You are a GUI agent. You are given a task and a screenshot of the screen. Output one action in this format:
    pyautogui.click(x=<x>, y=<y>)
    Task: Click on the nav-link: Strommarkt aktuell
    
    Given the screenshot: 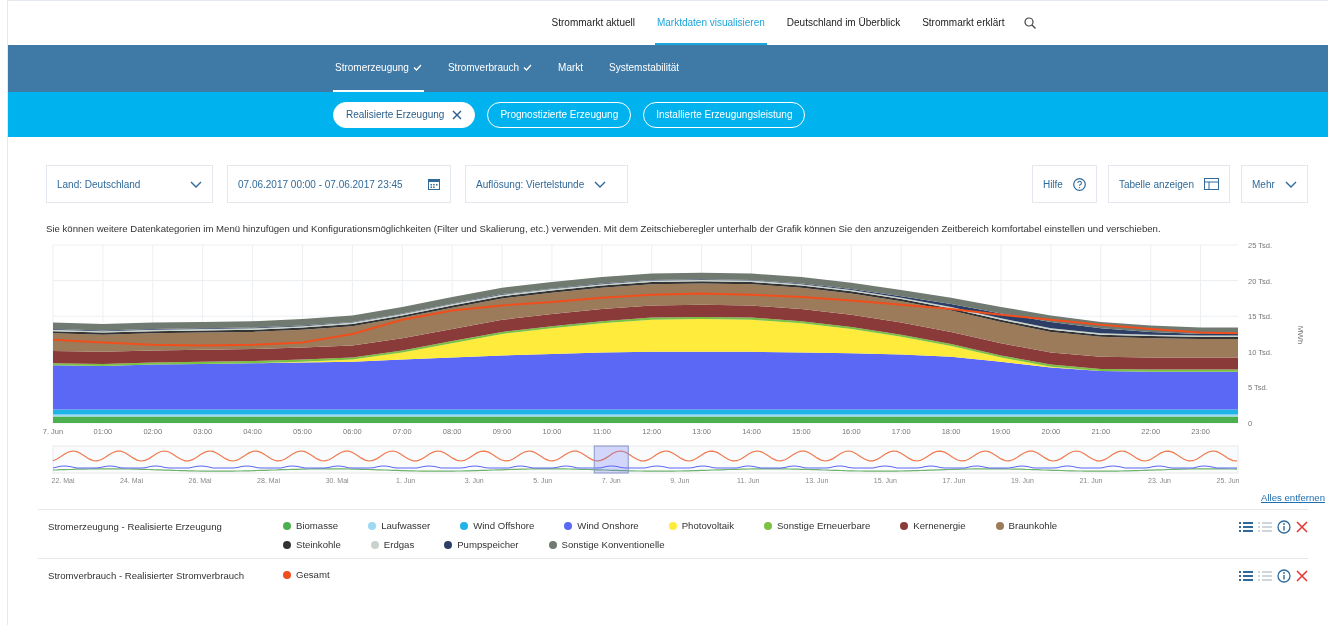 What is the action you would take?
    pyautogui.click(x=593, y=23)
    